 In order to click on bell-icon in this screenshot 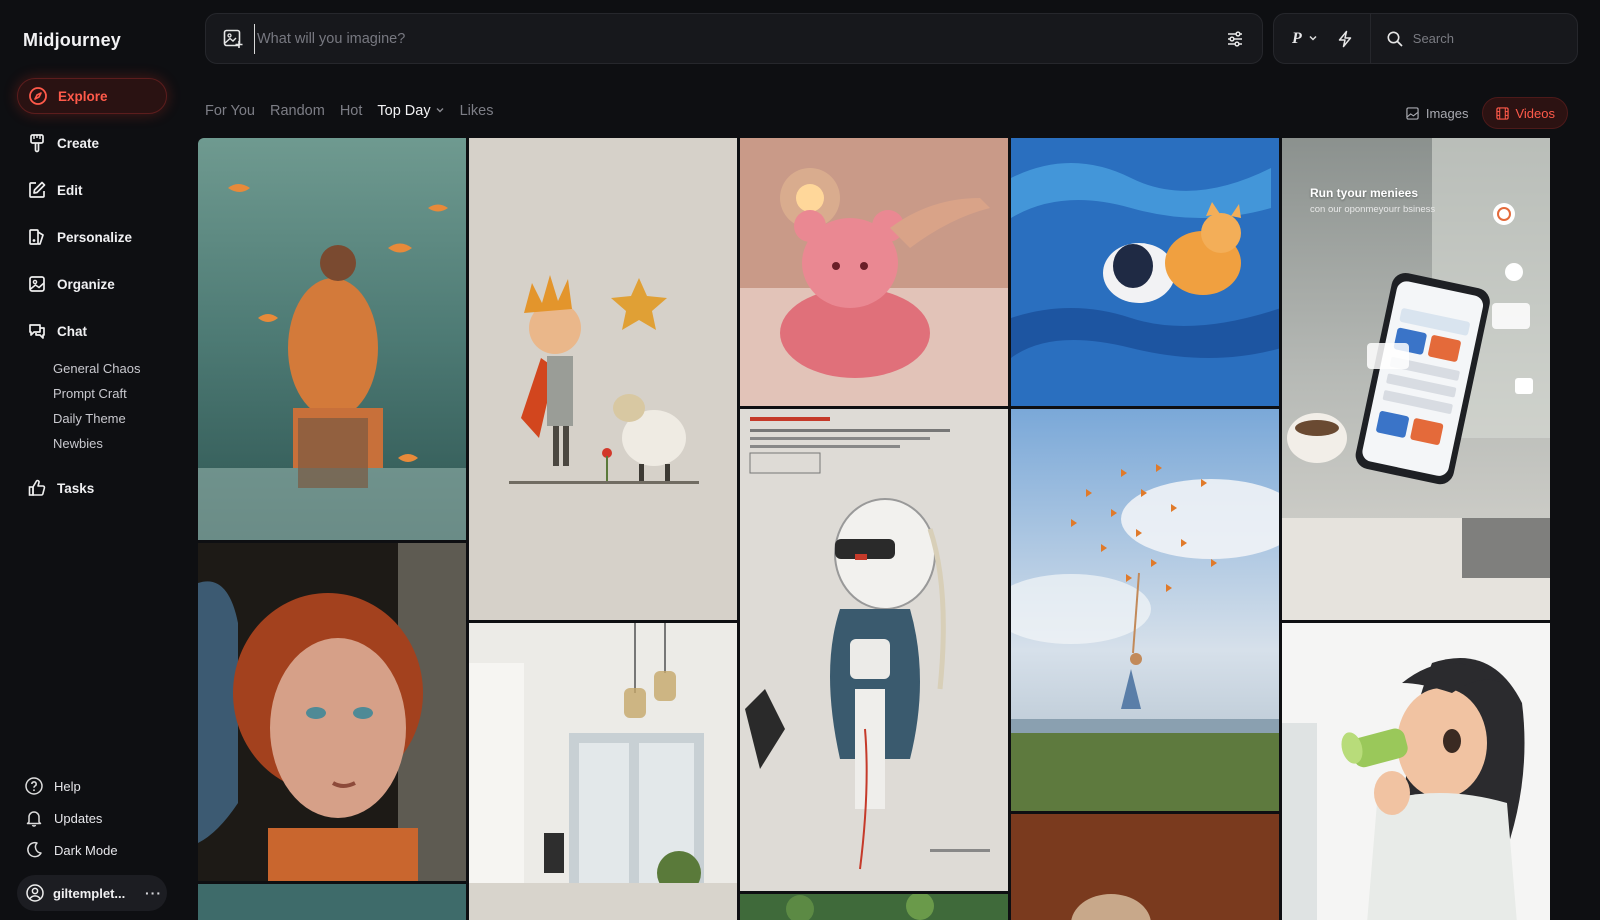, I will do `click(34, 818)`.